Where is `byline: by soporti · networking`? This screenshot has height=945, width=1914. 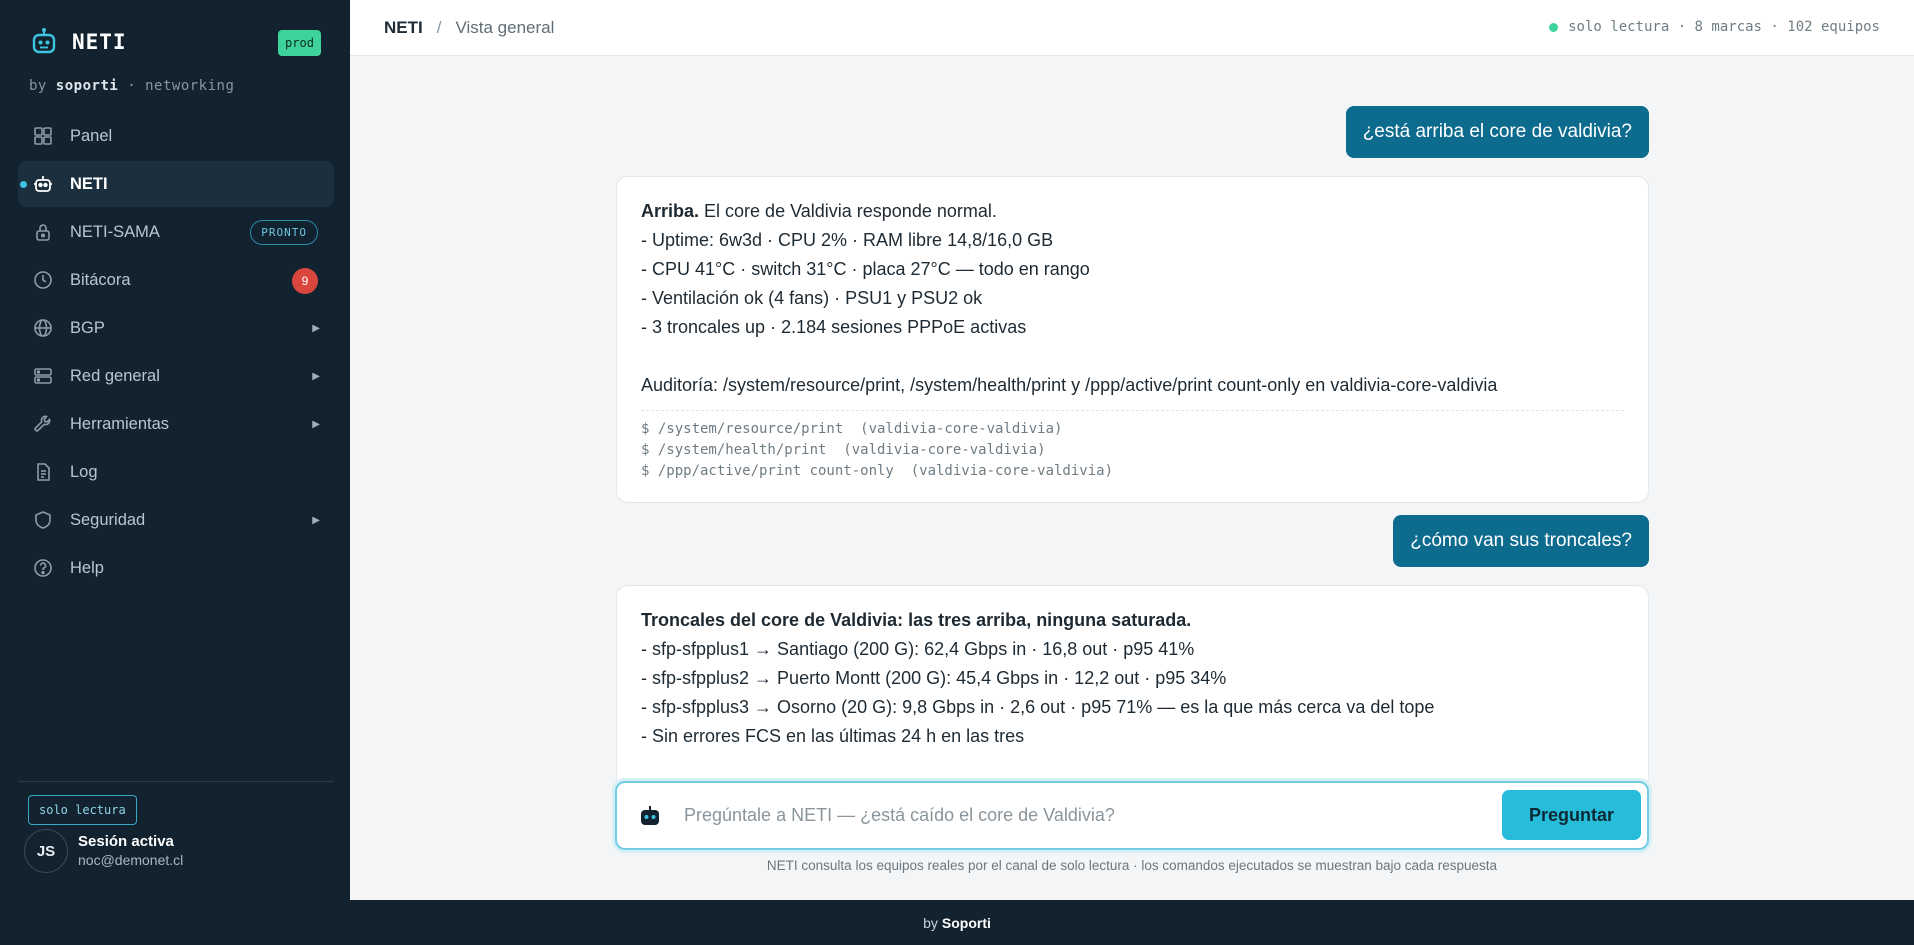
byline: by soporti · networking is located at coordinates (131, 86).